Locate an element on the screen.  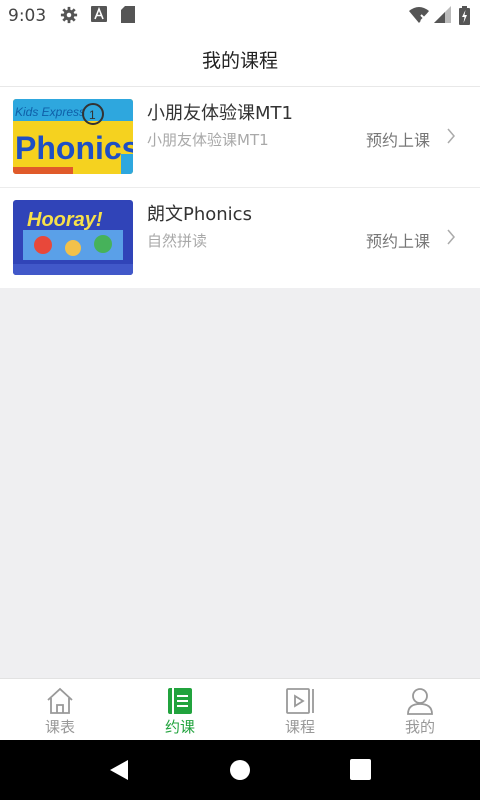
signal-icon is located at coordinates (442, 14).